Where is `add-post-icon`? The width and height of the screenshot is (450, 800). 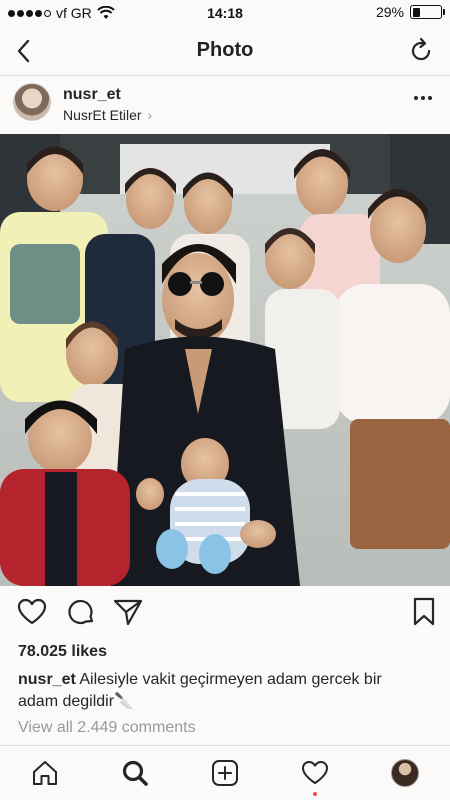 add-post-icon is located at coordinates (225, 773).